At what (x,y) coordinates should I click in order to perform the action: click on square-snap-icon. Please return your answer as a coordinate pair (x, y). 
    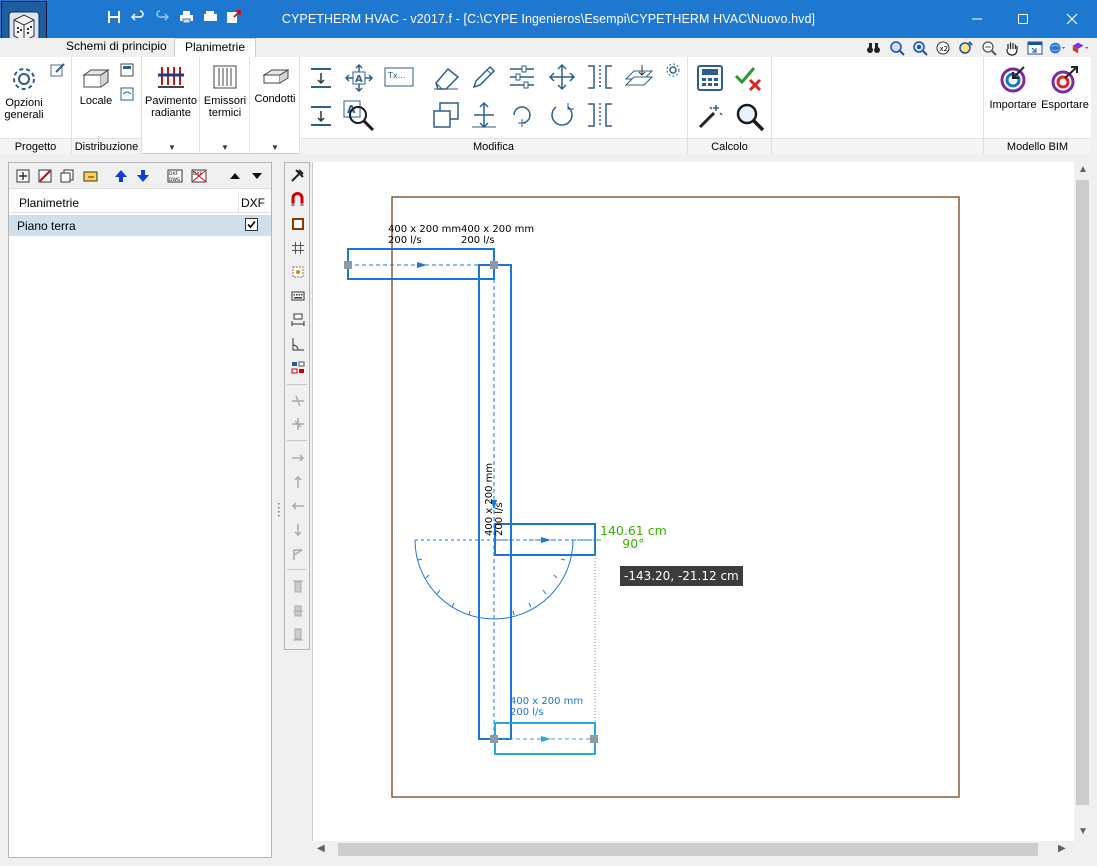
    Looking at the image, I should click on (297, 223).